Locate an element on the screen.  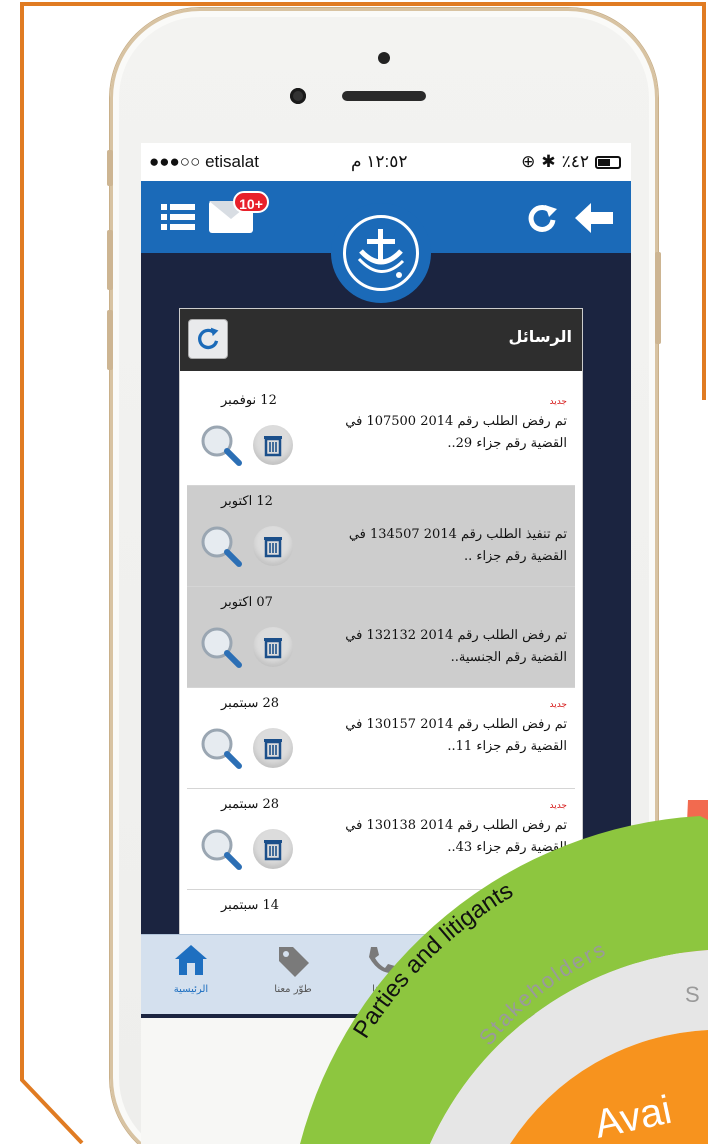
app-logo is located at coordinates (381, 253).